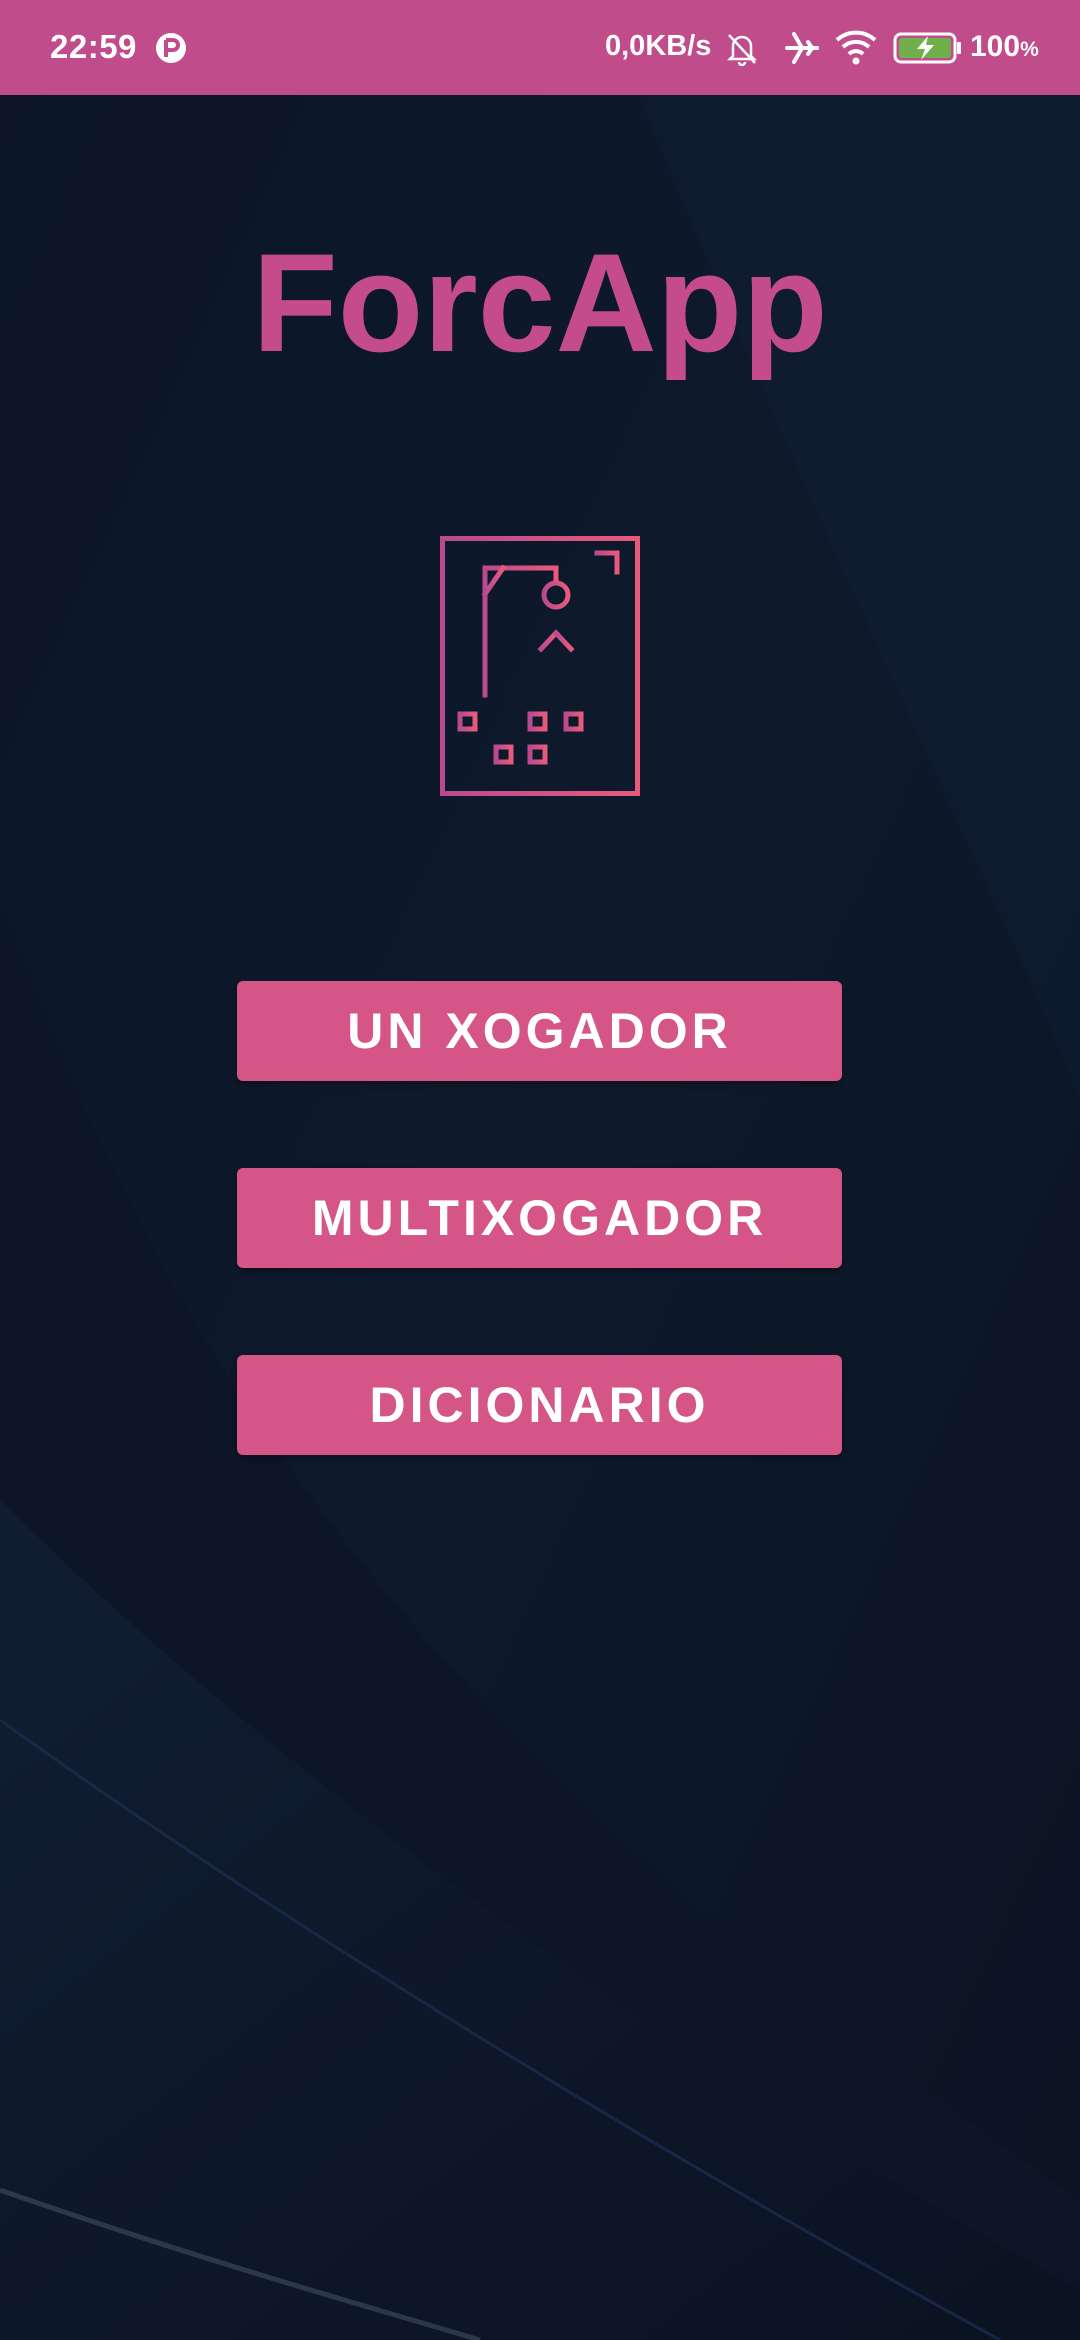  Describe the element at coordinates (540, 302) in the screenshot. I see `app-title: ForcApp` at that location.